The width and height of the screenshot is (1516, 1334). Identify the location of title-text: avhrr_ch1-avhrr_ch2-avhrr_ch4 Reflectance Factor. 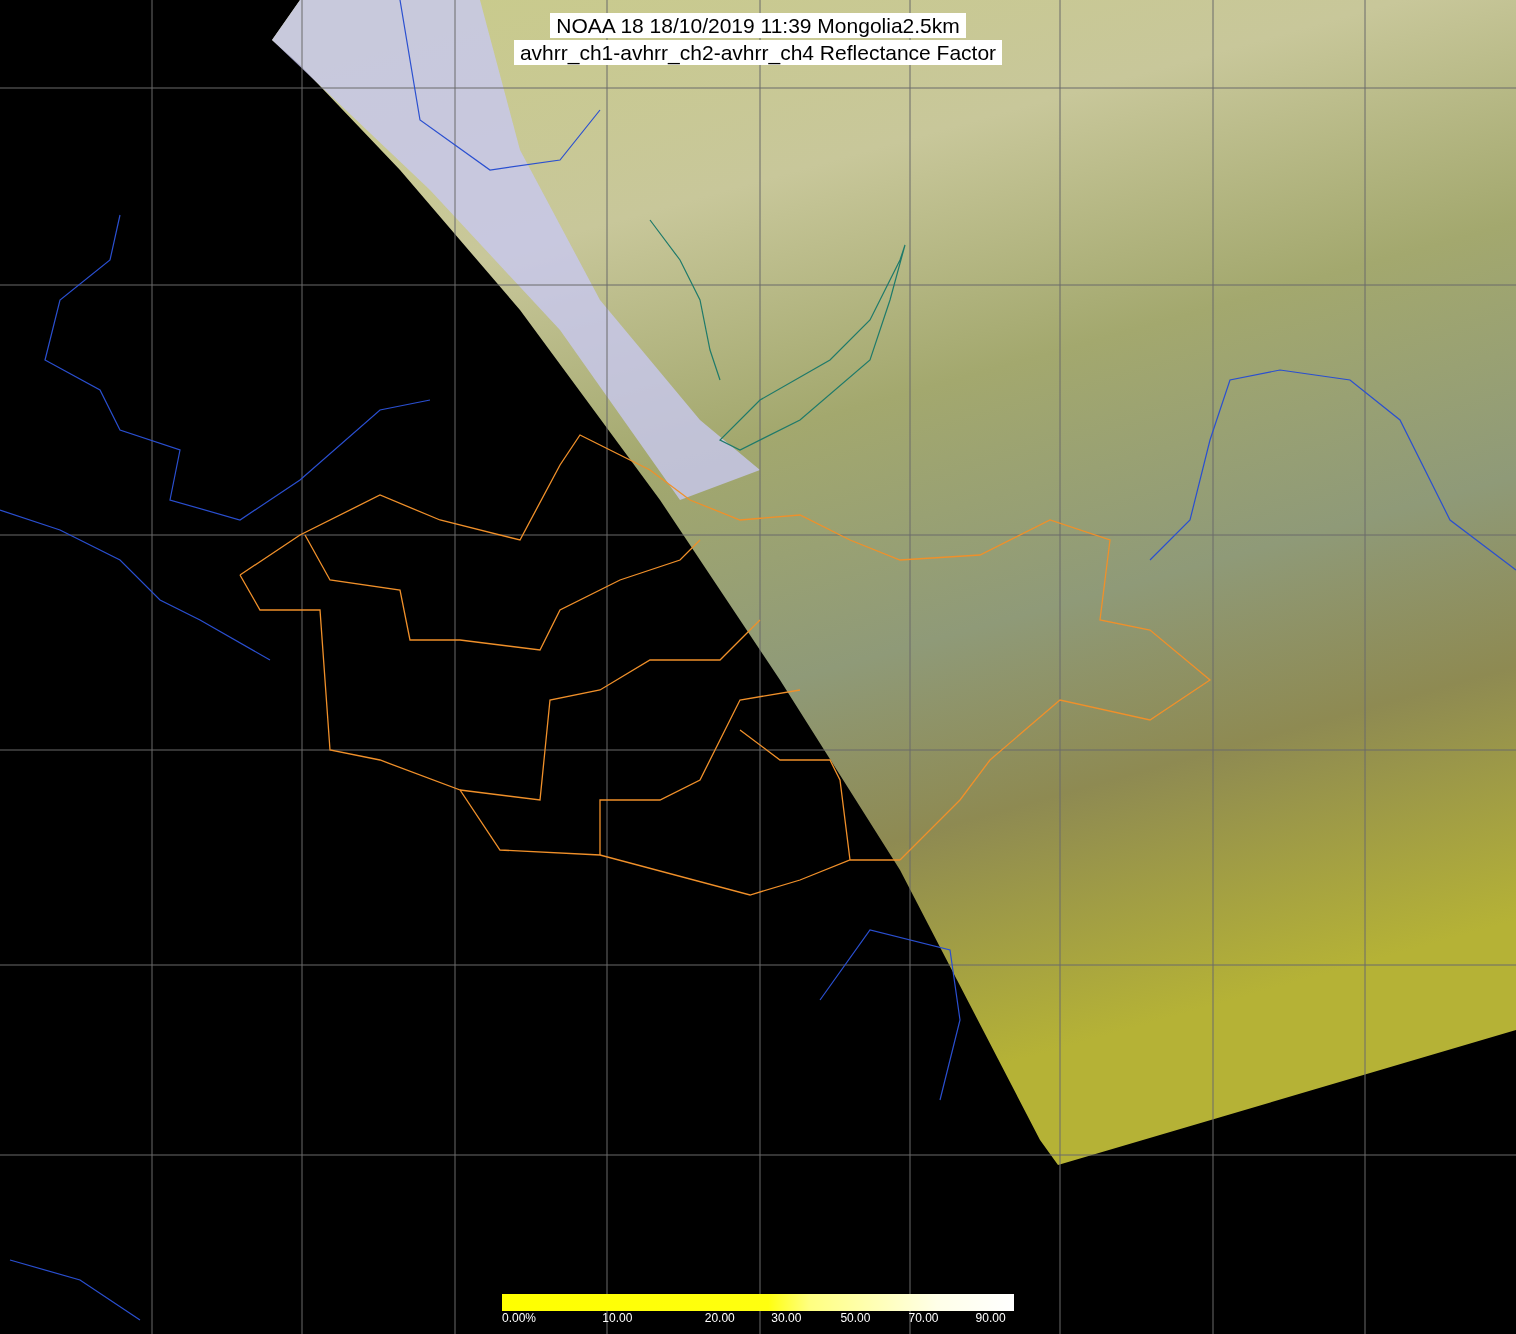
(758, 52).